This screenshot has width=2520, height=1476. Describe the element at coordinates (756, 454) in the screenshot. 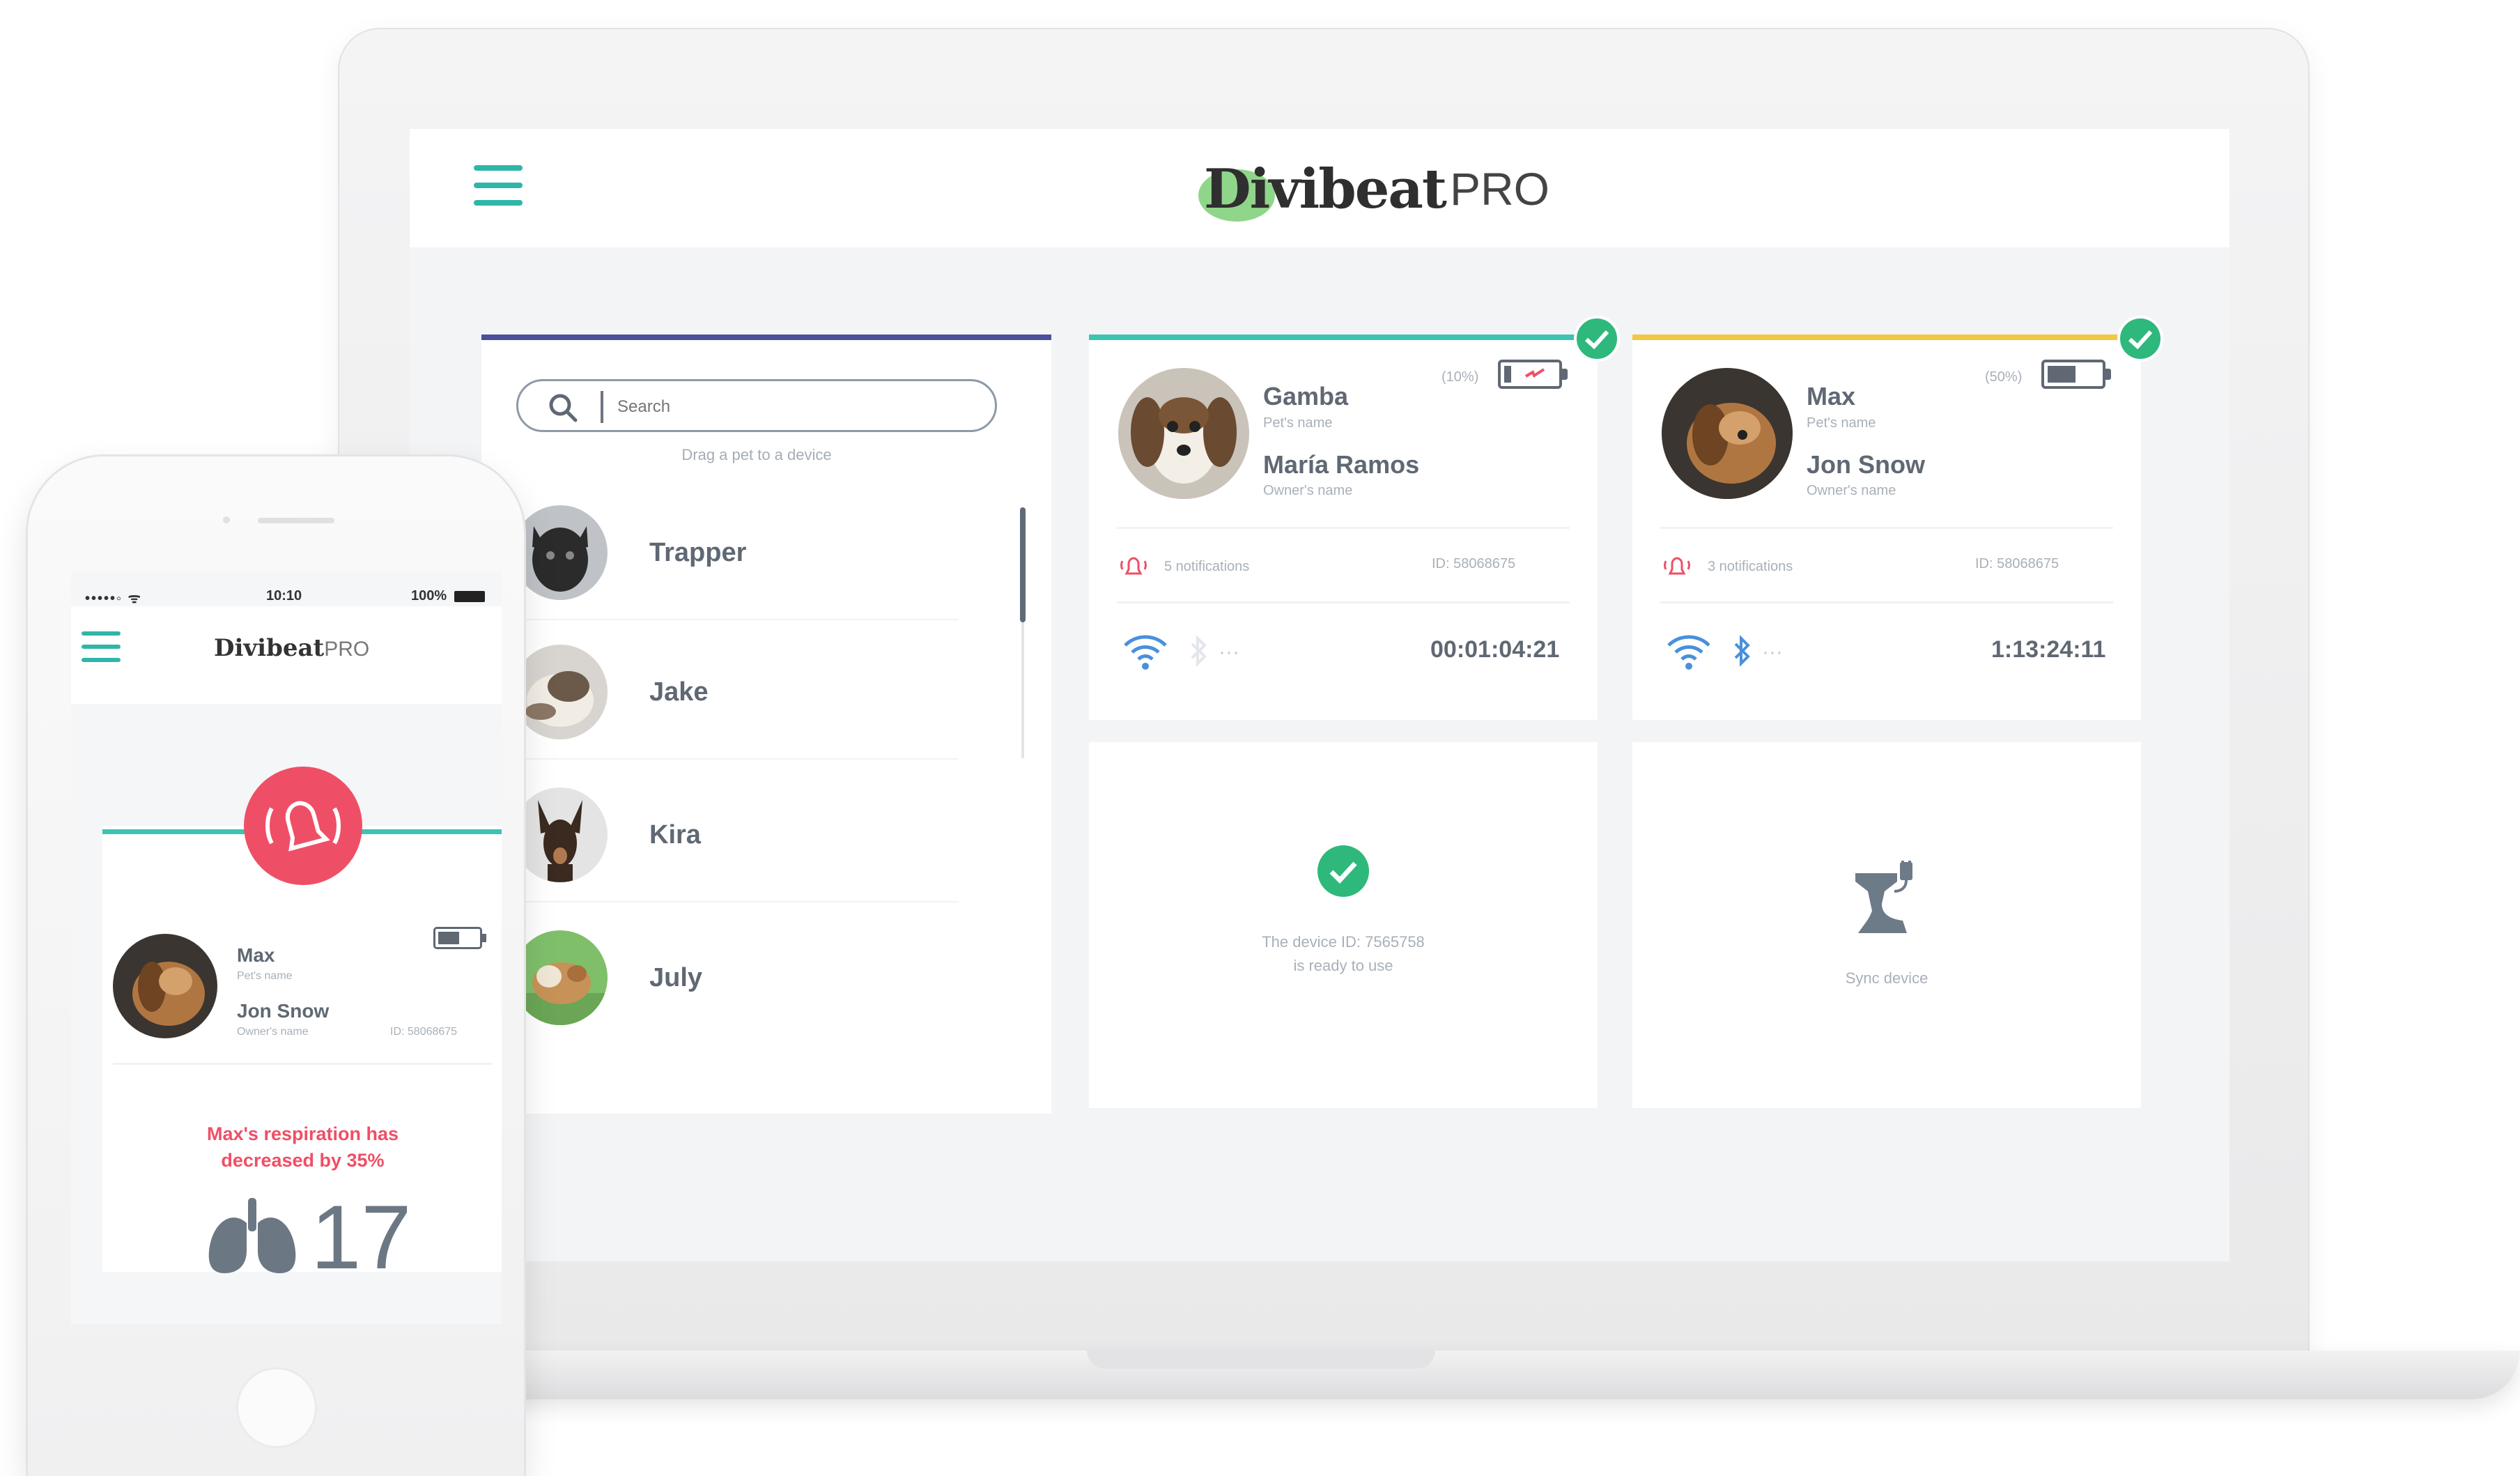

I see `drag-hint: Drag a pet to a device` at that location.